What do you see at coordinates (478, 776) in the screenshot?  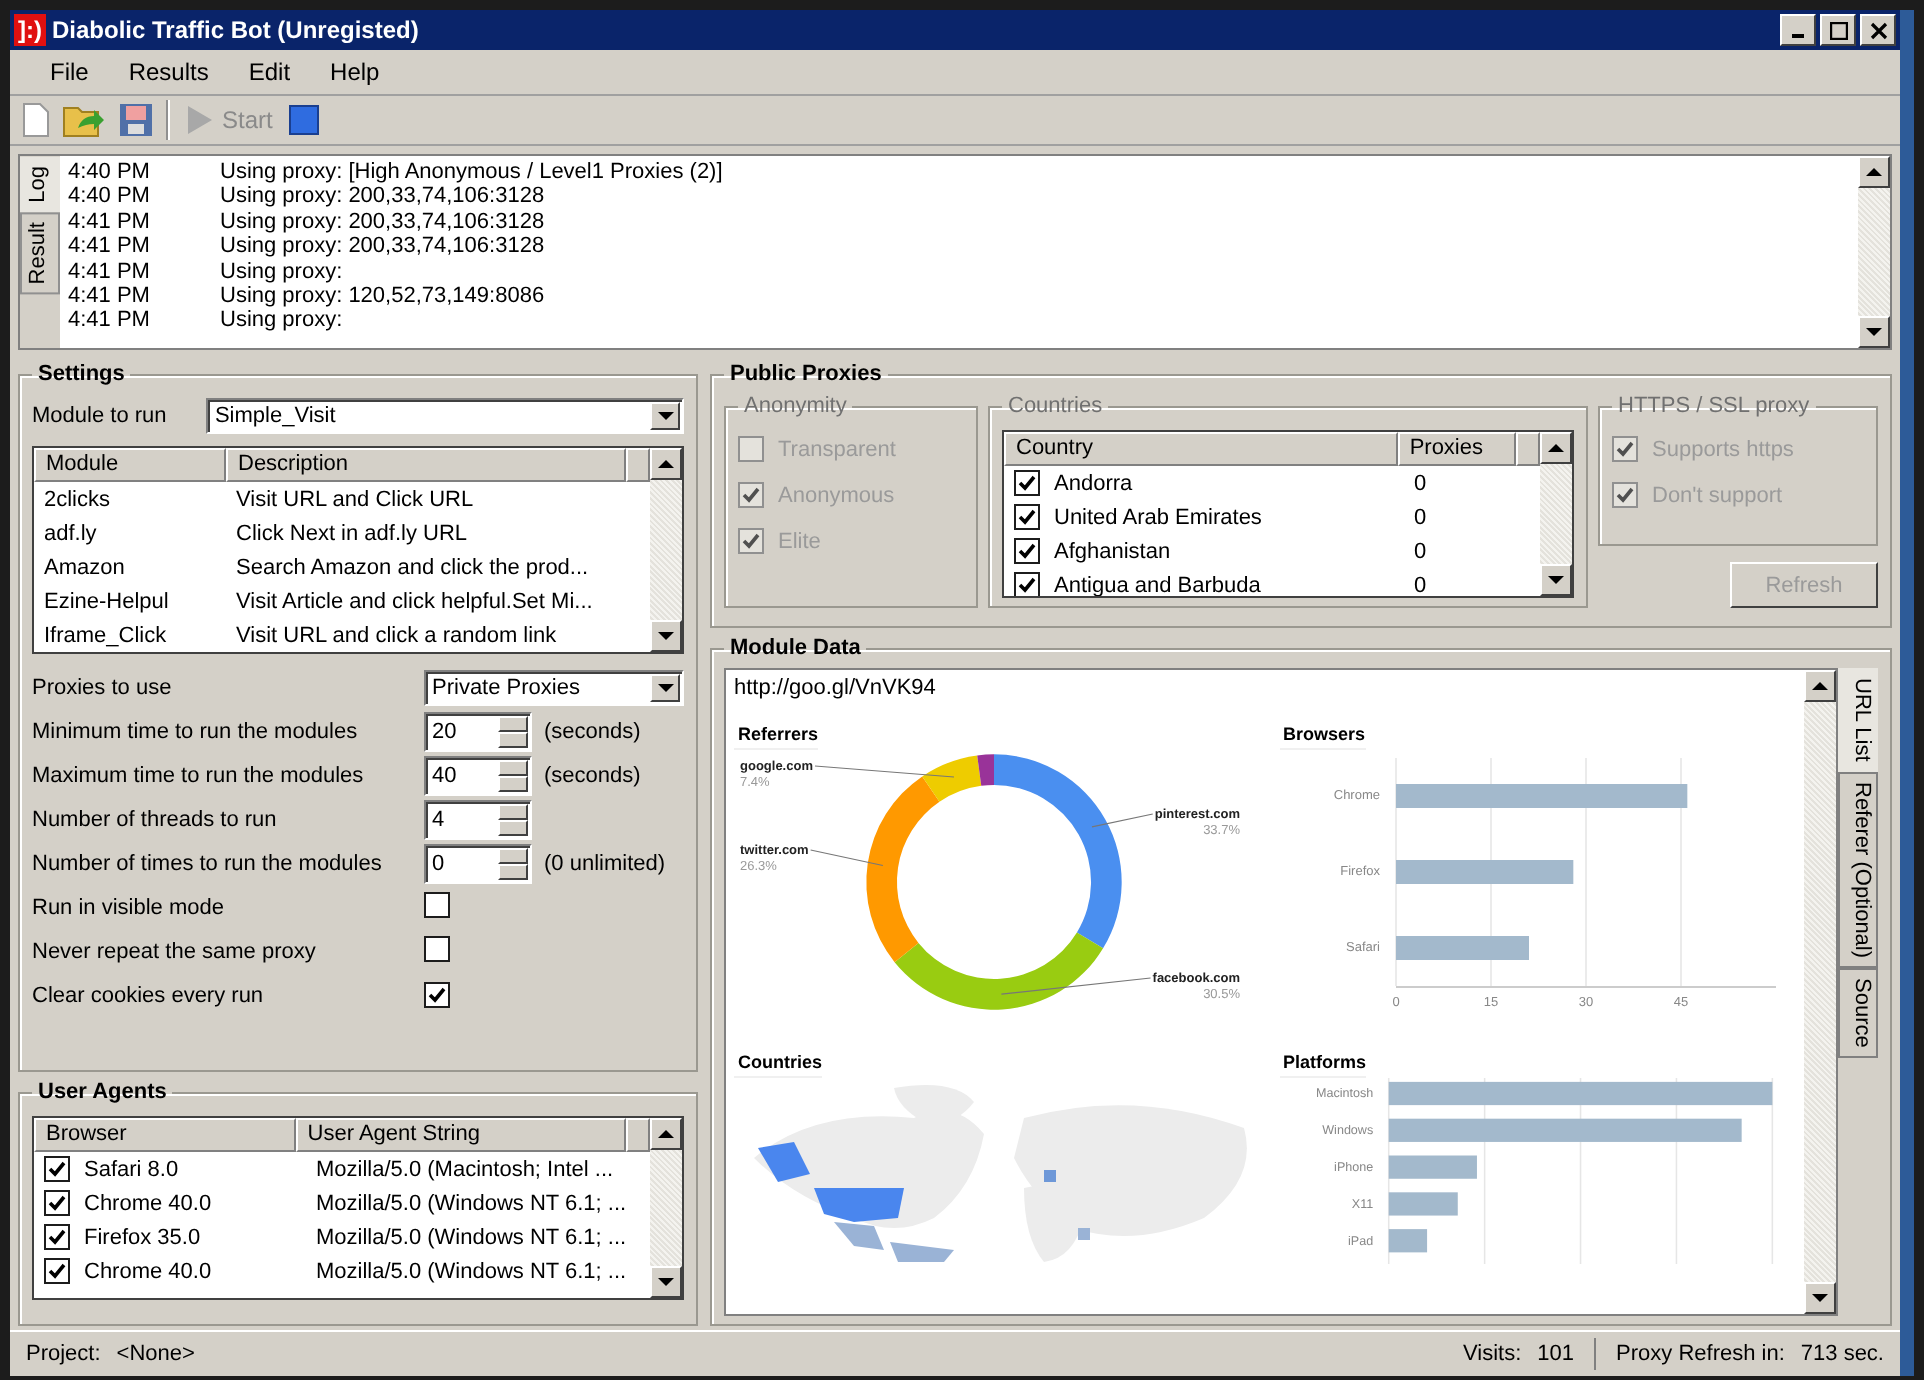 I see `number-field: 40` at bounding box center [478, 776].